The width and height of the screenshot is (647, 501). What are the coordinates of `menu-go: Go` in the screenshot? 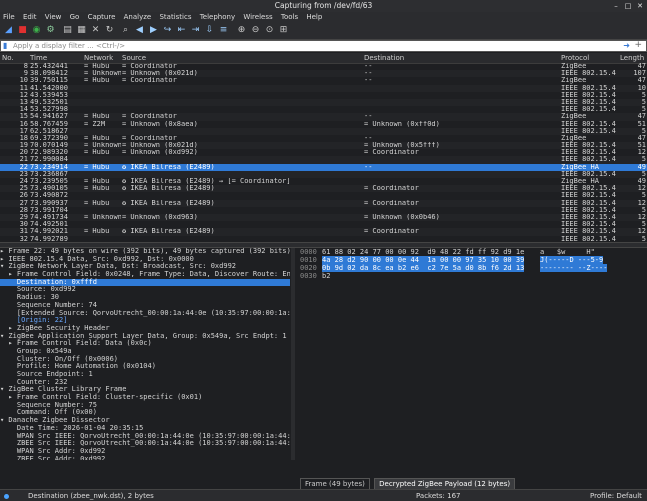 It's located at (75, 17).